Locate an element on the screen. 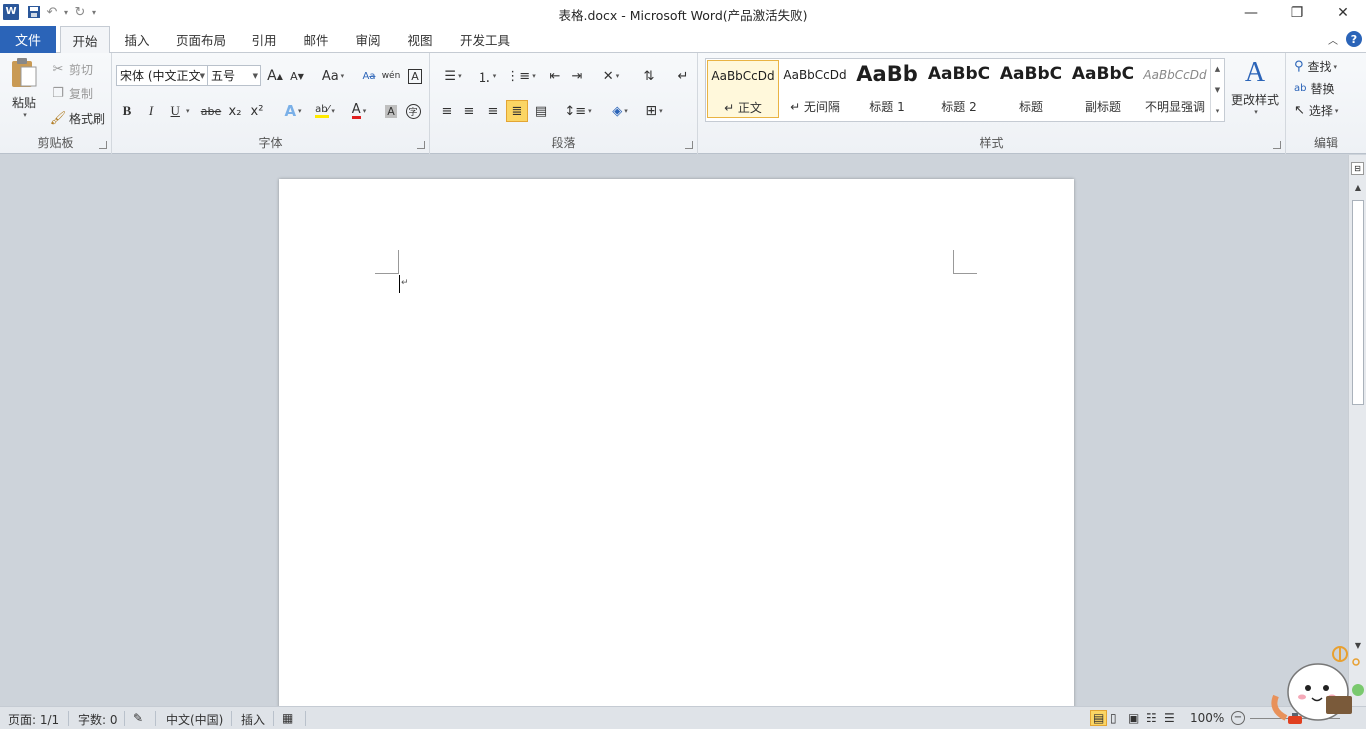 The height and width of the screenshot is (729, 1366). page-count: 页面: 1/1 is located at coordinates (33, 719).